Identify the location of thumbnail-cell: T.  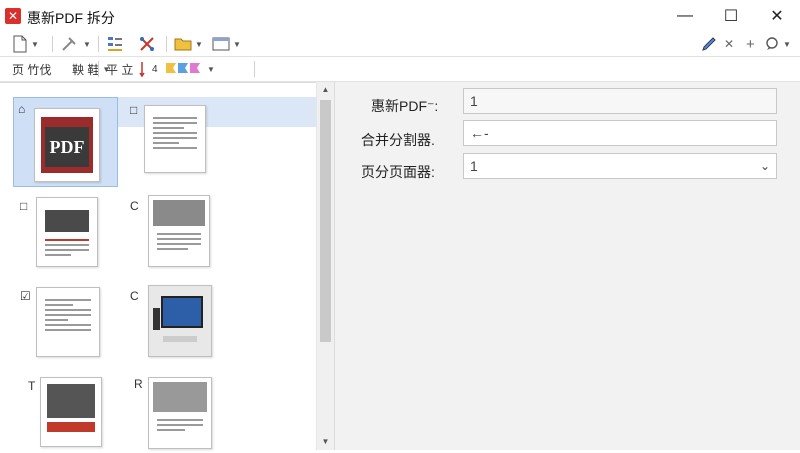
(65, 413).